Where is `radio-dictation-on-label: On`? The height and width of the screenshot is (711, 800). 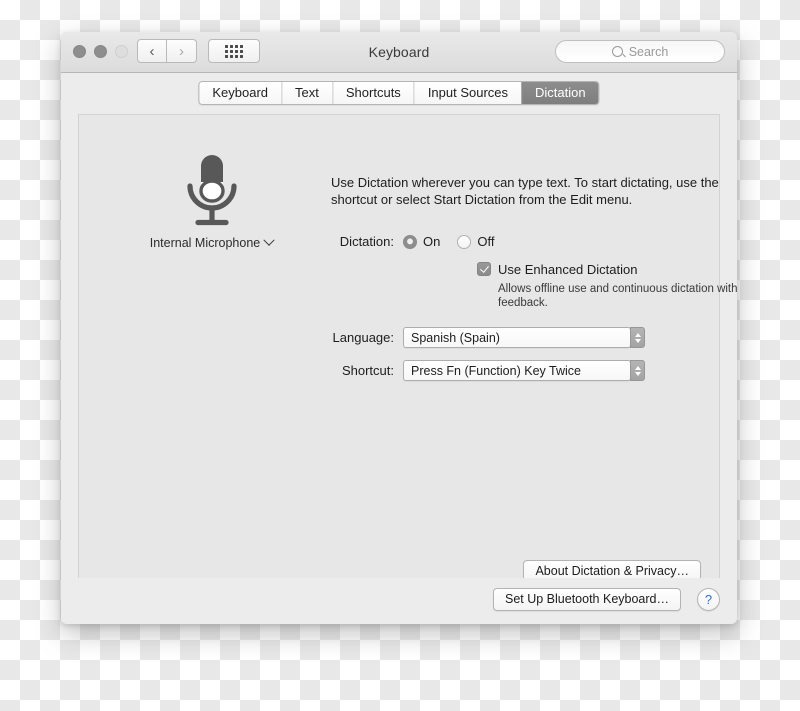
radio-dictation-on-label: On is located at coordinates (432, 241).